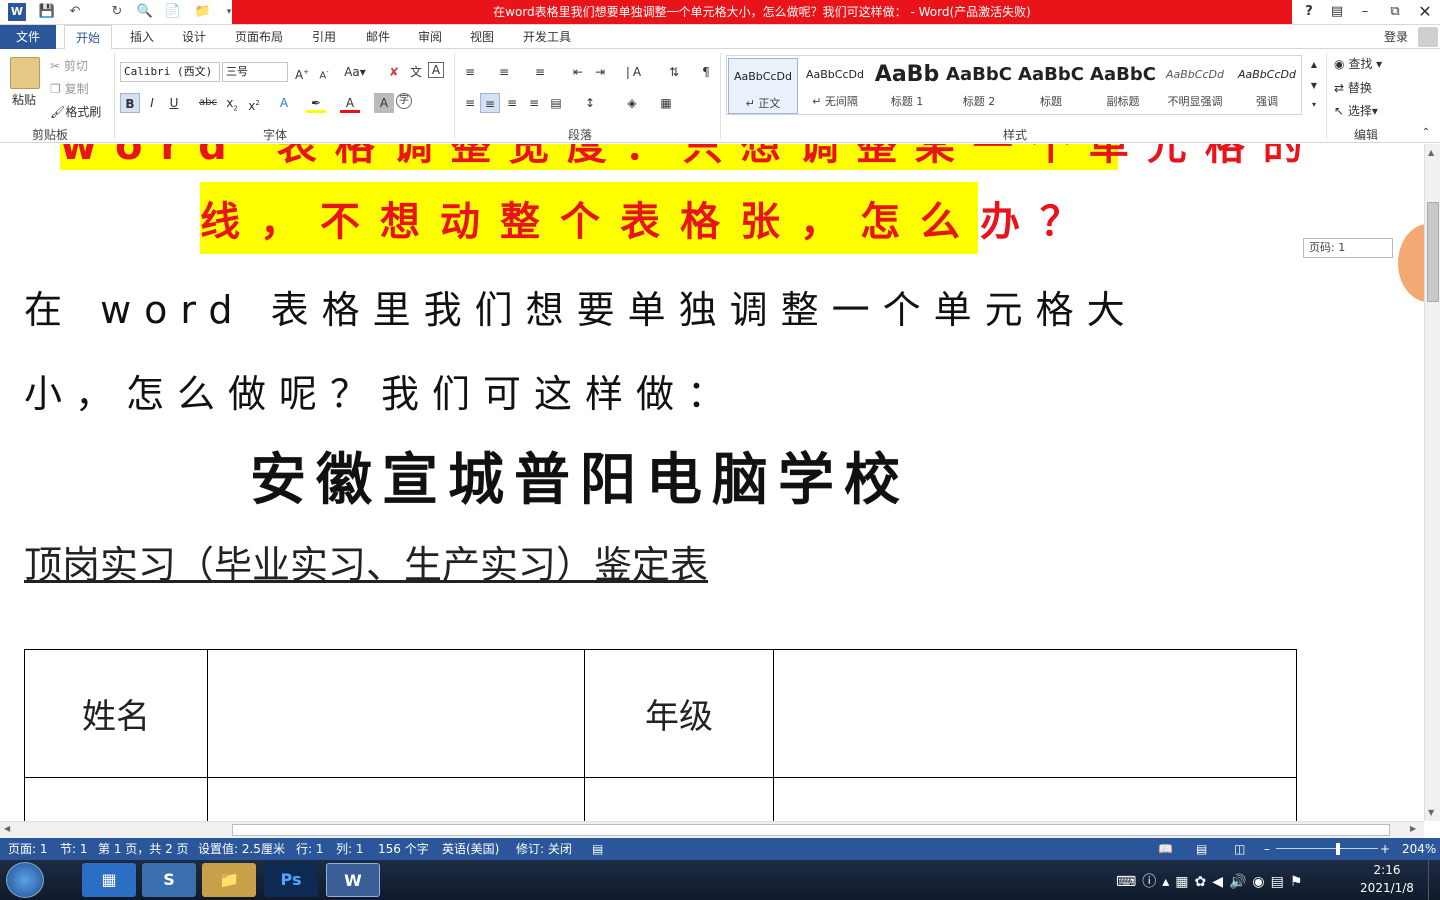  Describe the element at coordinates (143, 849) in the screenshot. I see `status-page-count: 第 1 页，共 2 页` at that location.